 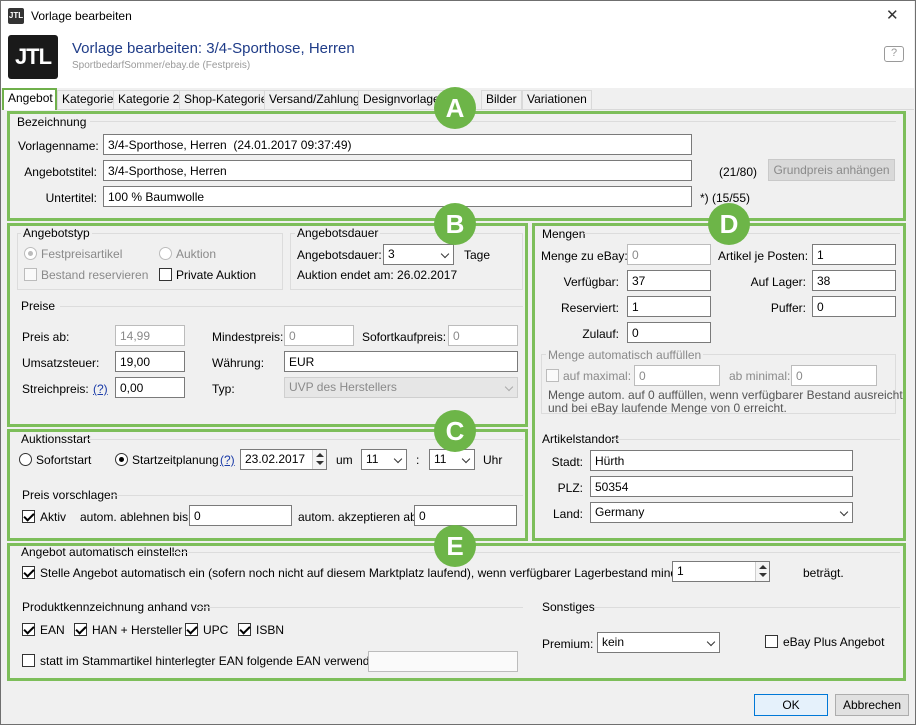 What do you see at coordinates (680, 571) in the screenshot?
I see `lagerbestand-value: 1` at bounding box center [680, 571].